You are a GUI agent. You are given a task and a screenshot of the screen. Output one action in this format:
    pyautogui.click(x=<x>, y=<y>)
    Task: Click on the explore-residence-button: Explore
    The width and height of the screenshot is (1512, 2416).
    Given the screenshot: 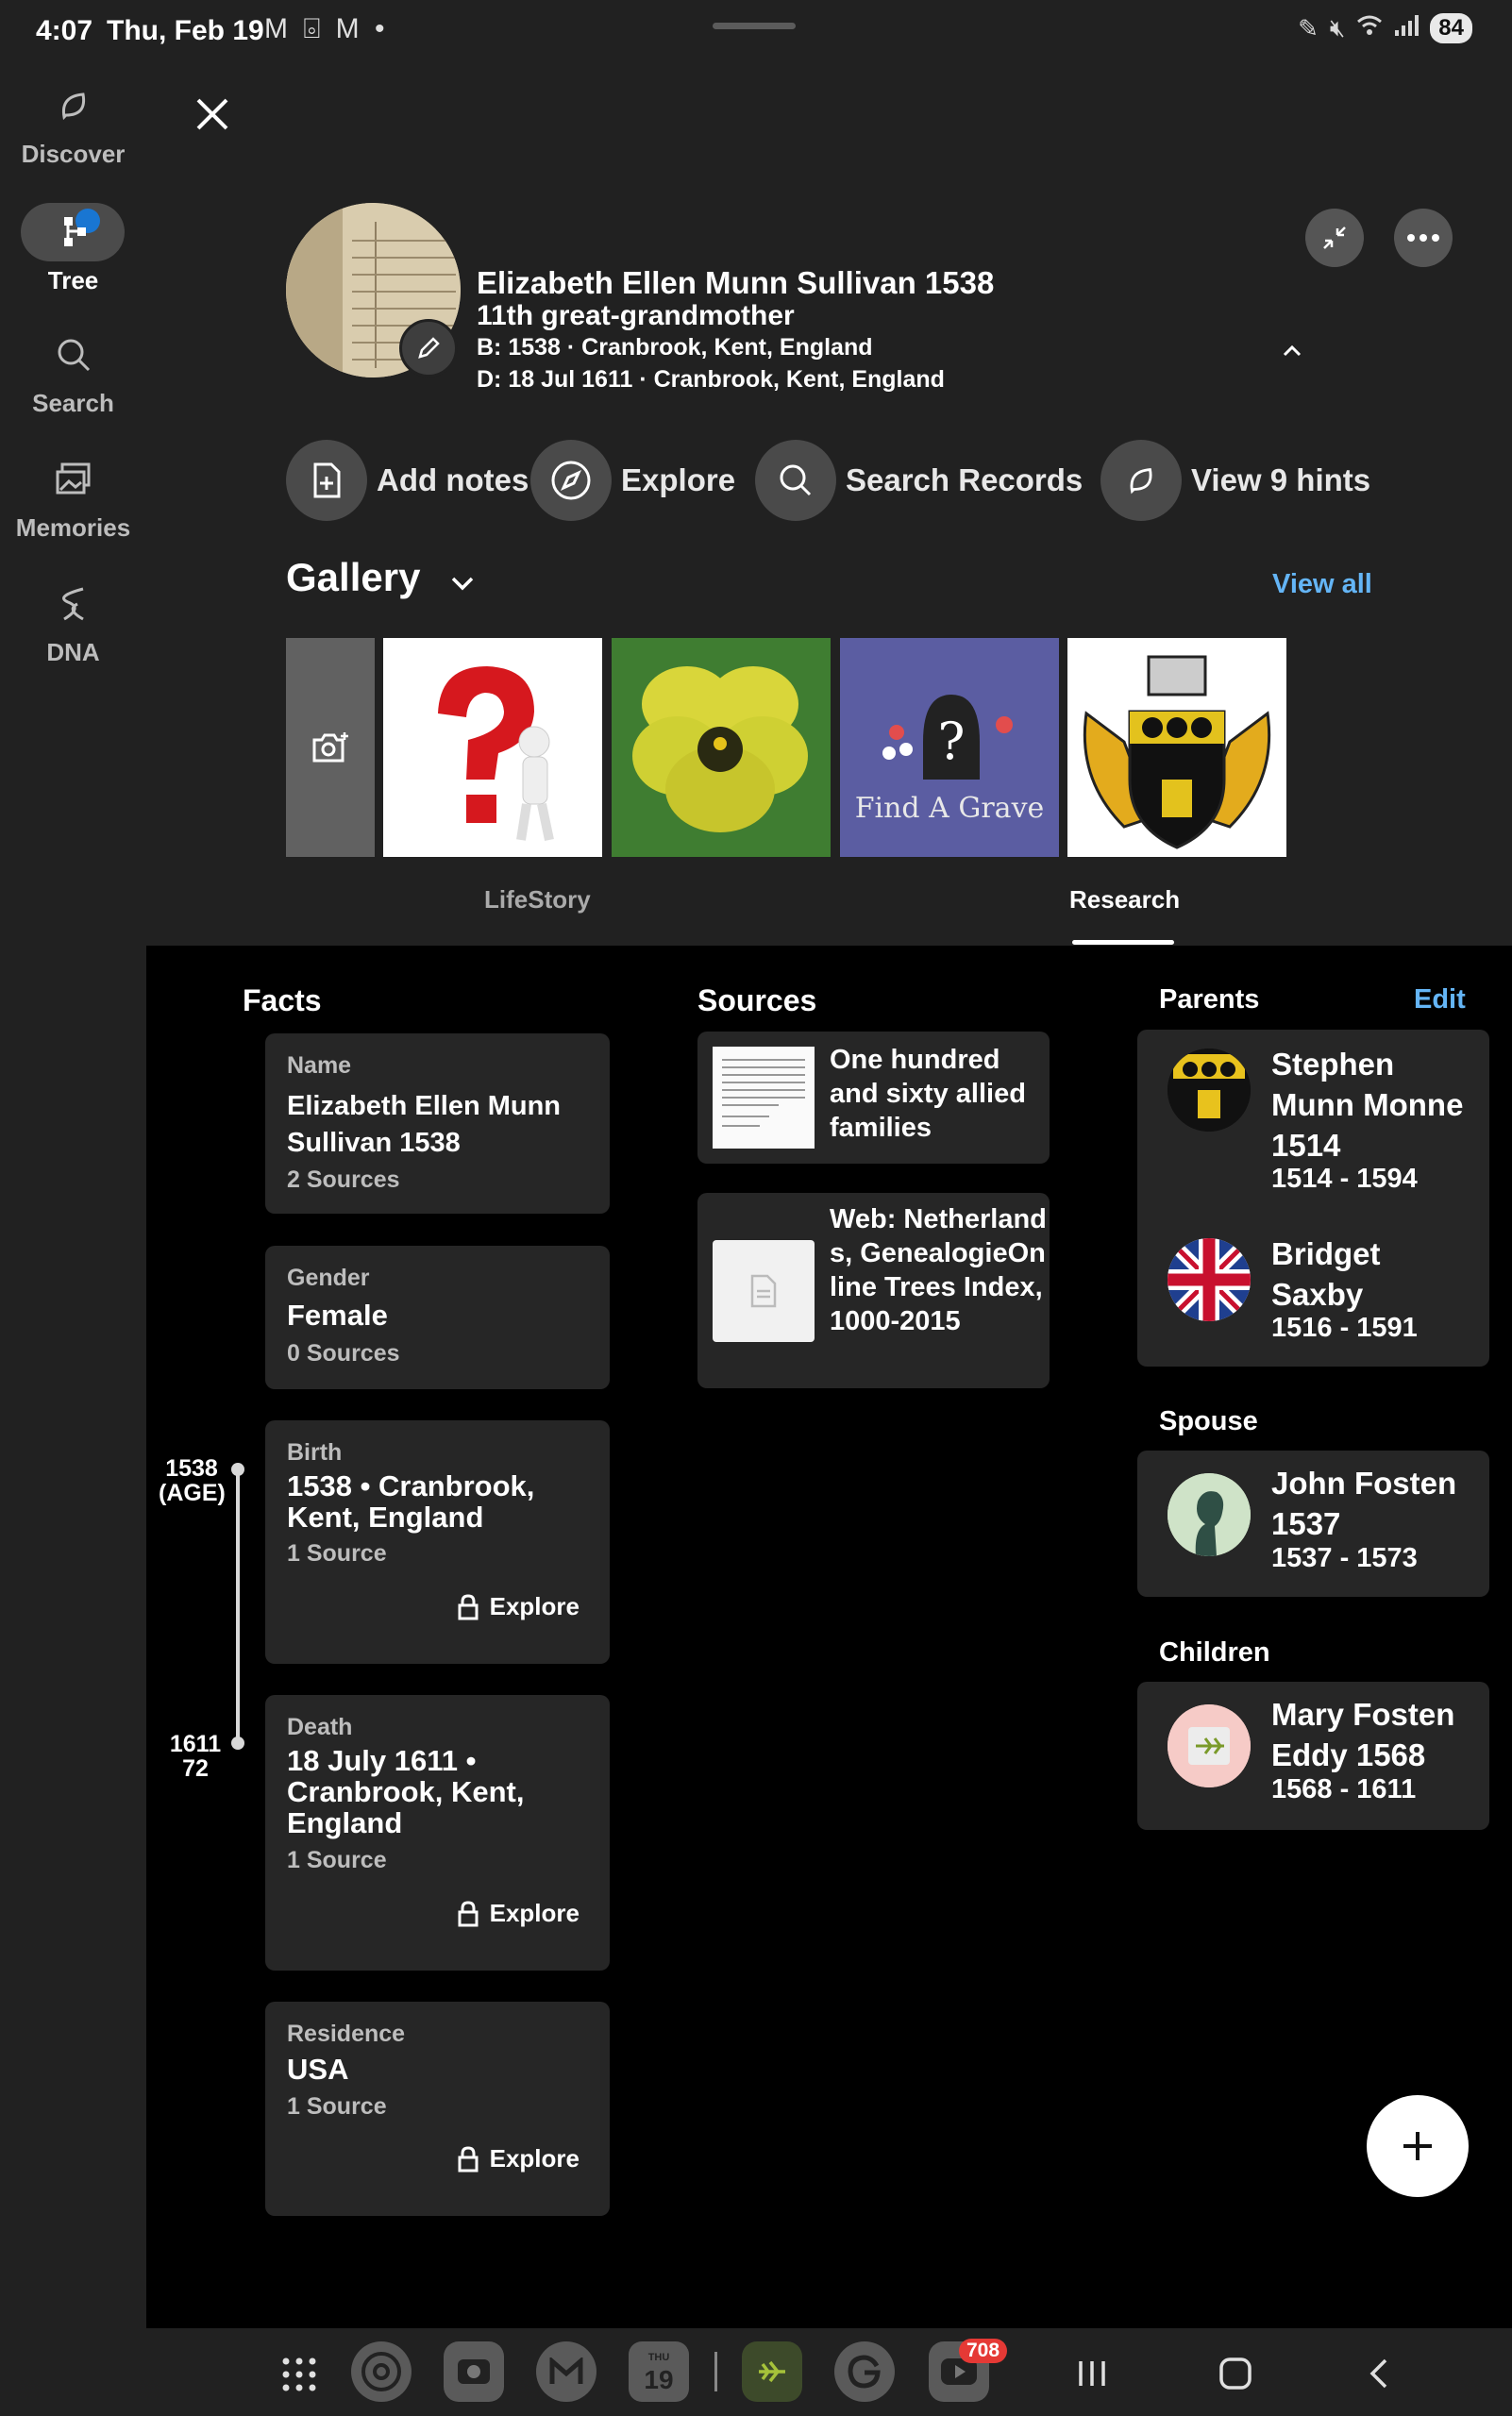 What is the action you would take?
    pyautogui.click(x=519, y=2158)
    